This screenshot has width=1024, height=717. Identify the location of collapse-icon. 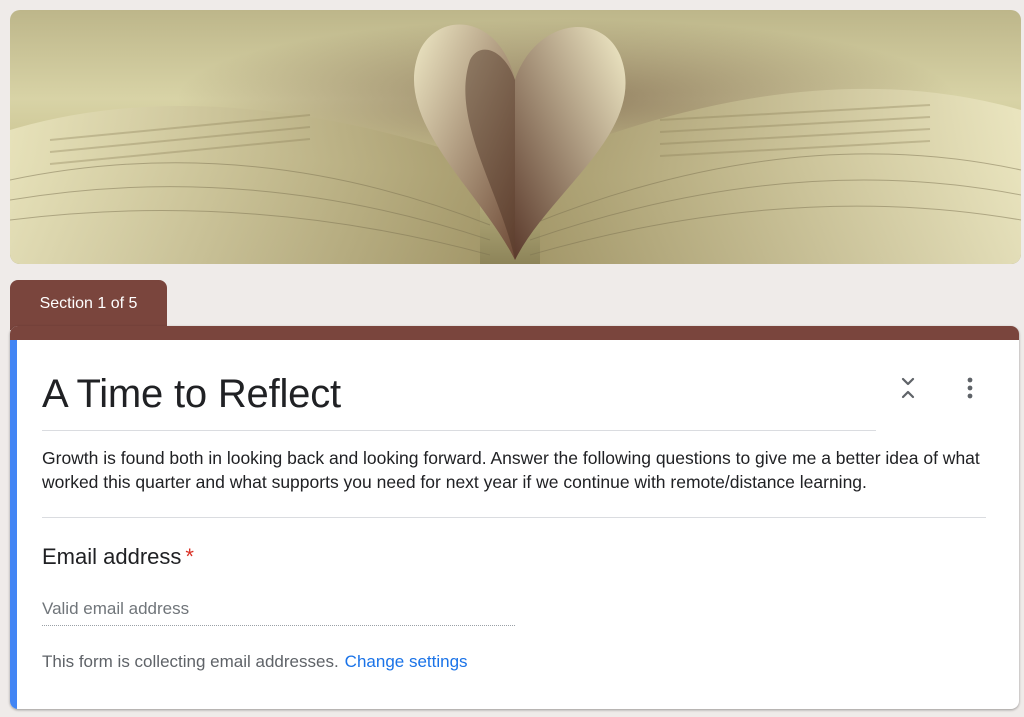
(908, 388).